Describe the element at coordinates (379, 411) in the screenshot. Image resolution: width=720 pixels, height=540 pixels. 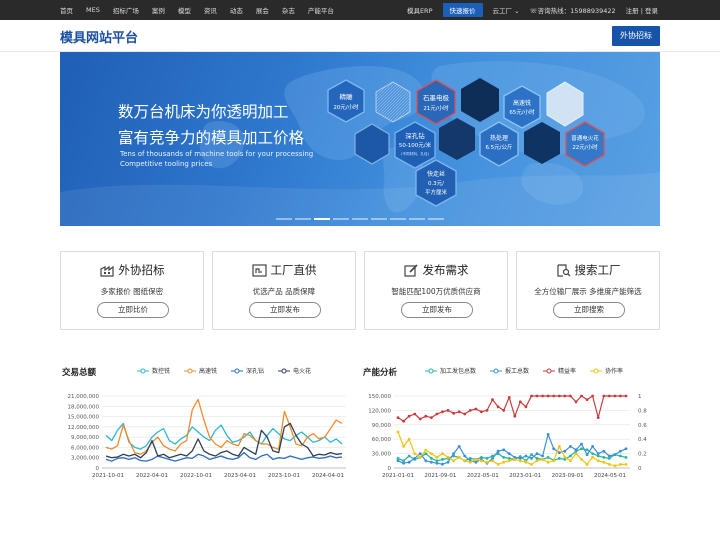
I see `y-tick-label-left: 120,000` at that location.